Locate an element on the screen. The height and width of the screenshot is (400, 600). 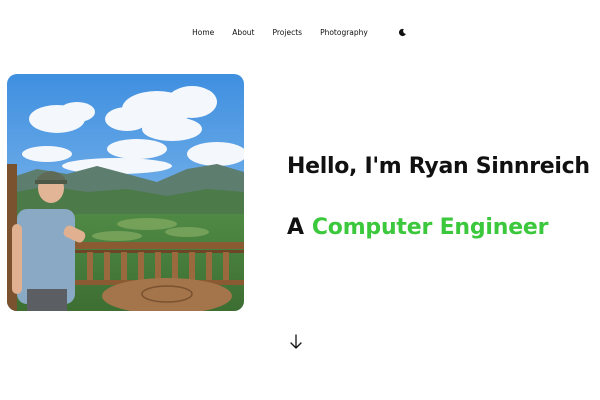
hero-role: A Computer Engineer is located at coordinates (418, 231).